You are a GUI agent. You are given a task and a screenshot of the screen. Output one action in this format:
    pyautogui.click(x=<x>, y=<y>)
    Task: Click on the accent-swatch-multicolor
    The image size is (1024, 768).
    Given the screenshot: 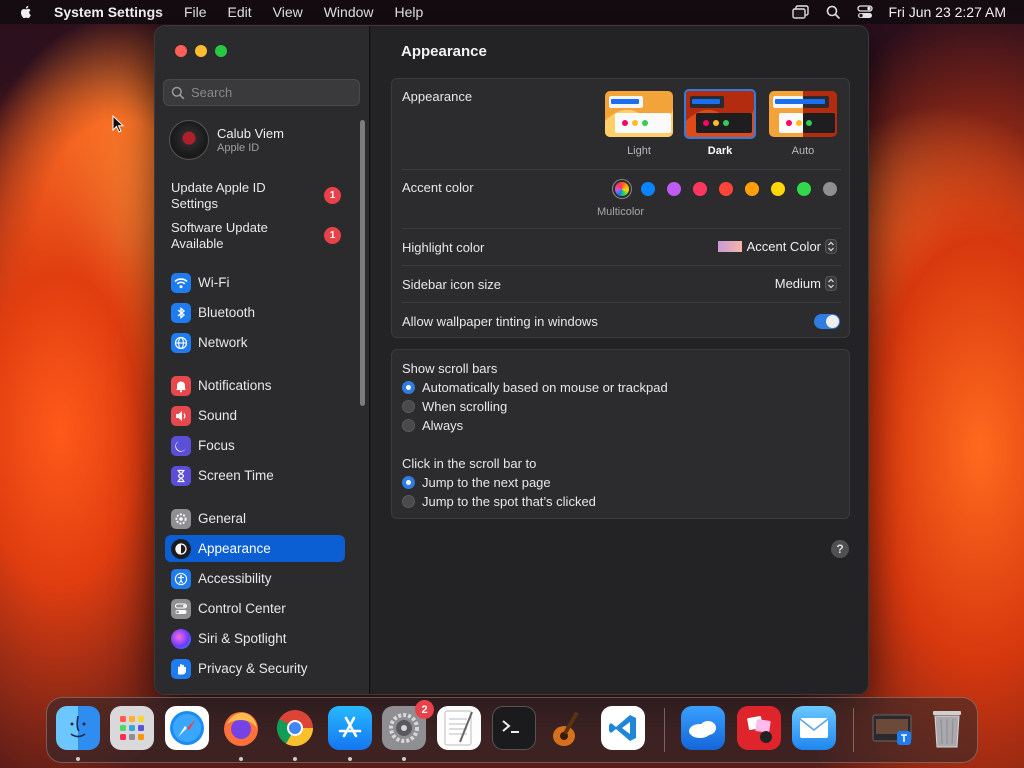 What is the action you would take?
    pyautogui.click(x=622, y=189)
    